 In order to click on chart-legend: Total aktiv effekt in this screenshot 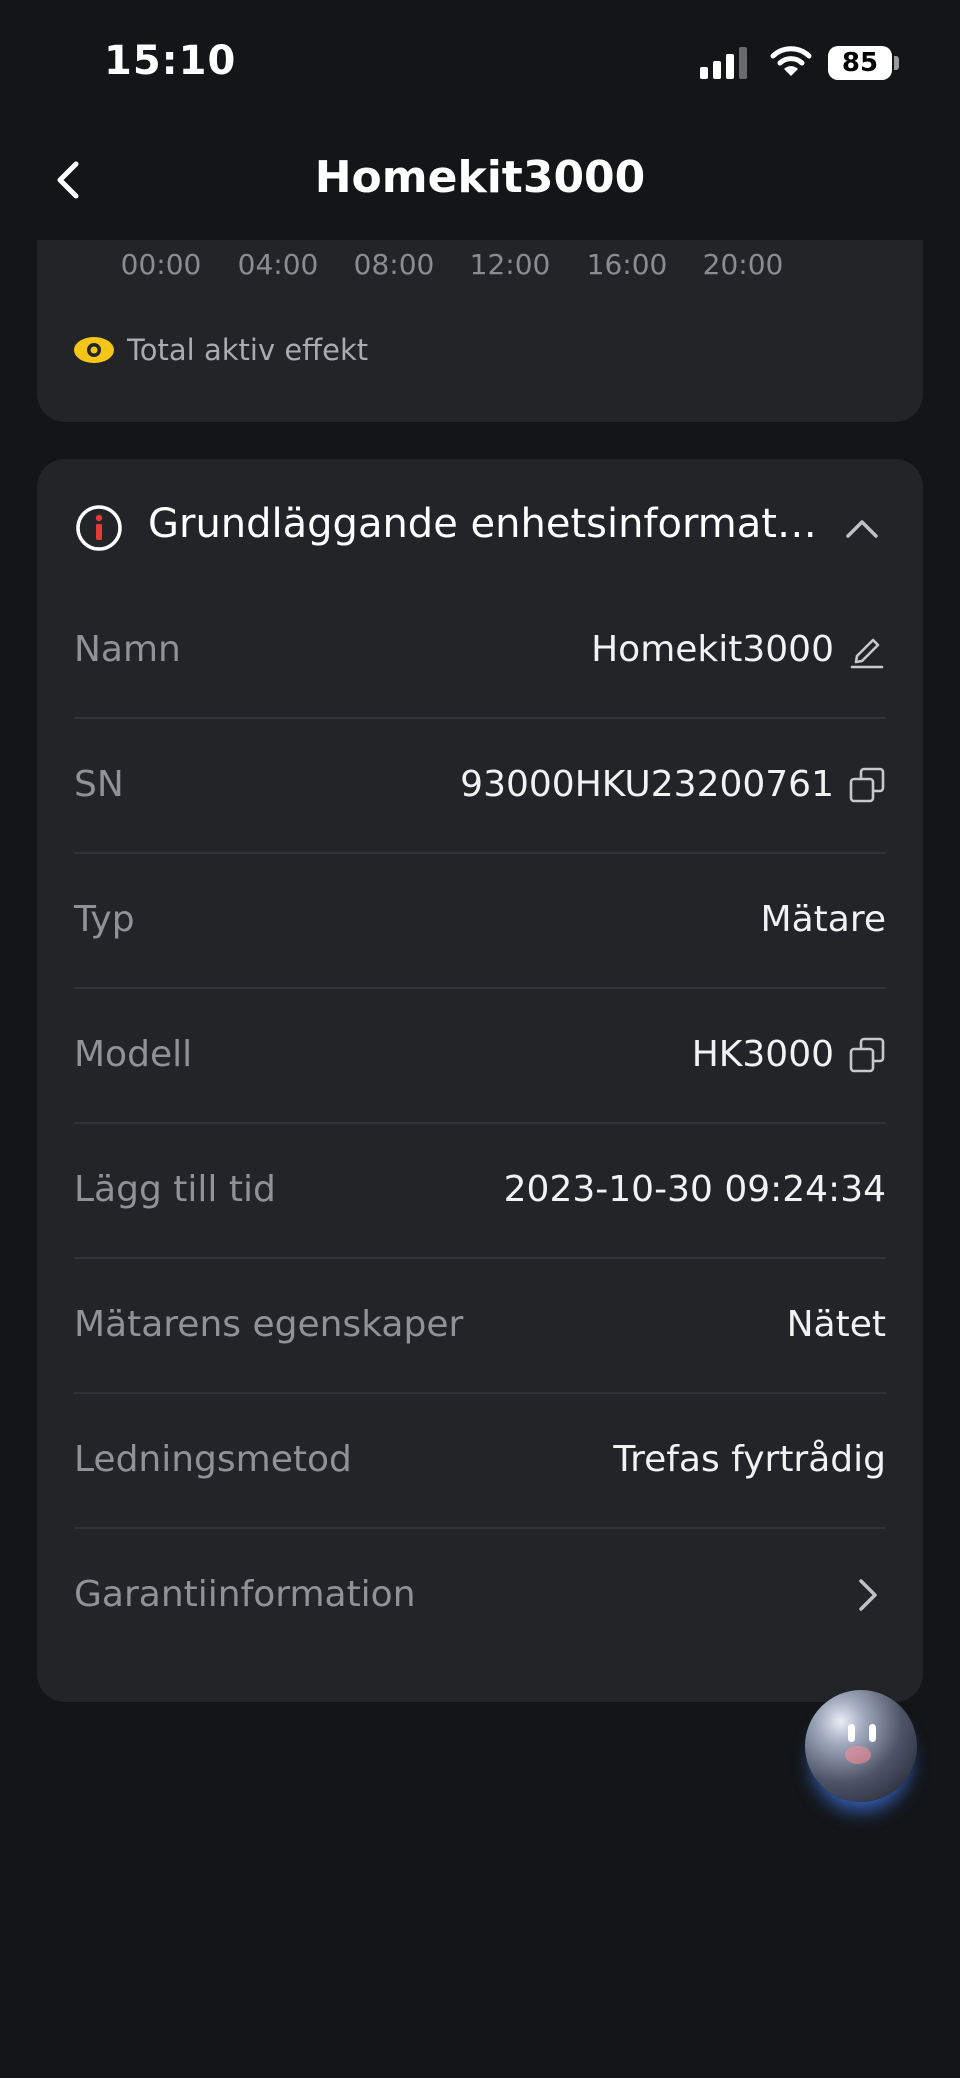, I will do `click(220, 350)`.